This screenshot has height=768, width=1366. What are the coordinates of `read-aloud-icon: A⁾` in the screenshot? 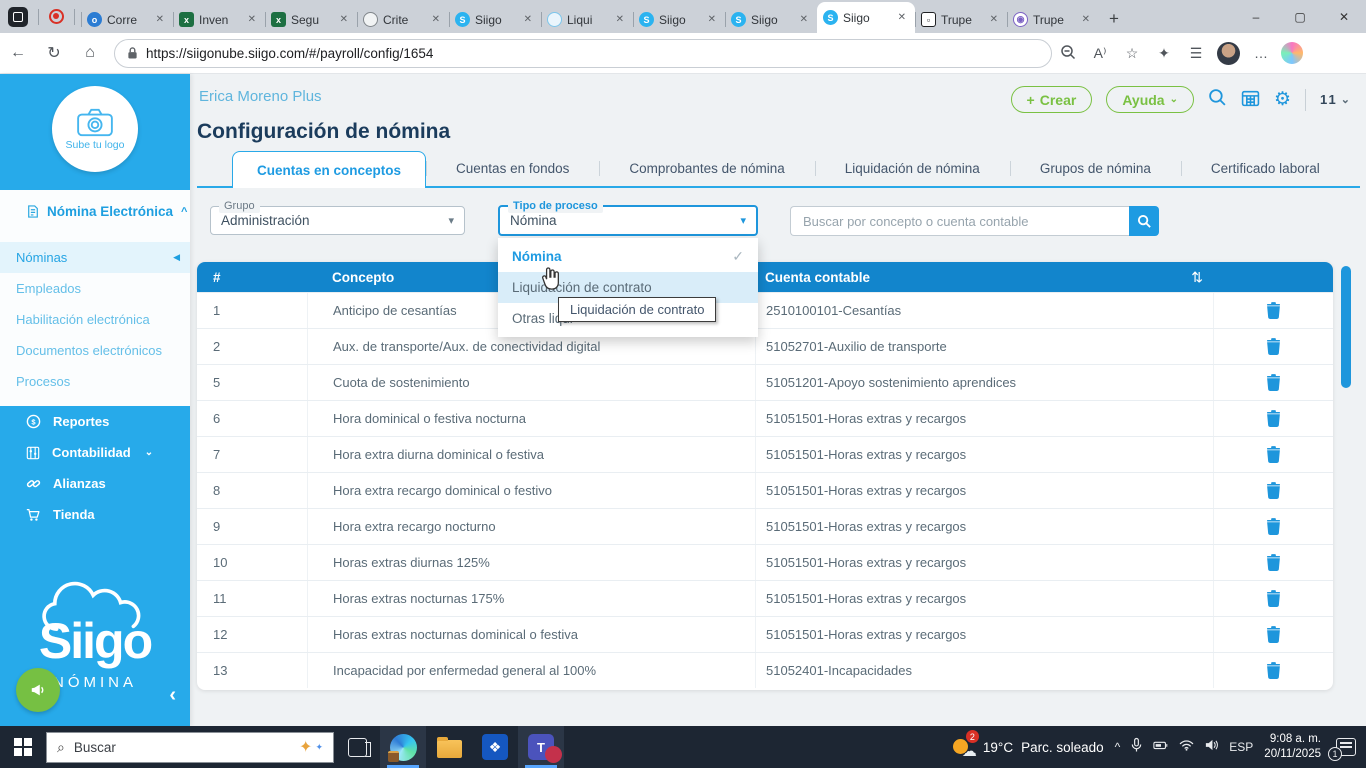 It's located at (1100, 53).